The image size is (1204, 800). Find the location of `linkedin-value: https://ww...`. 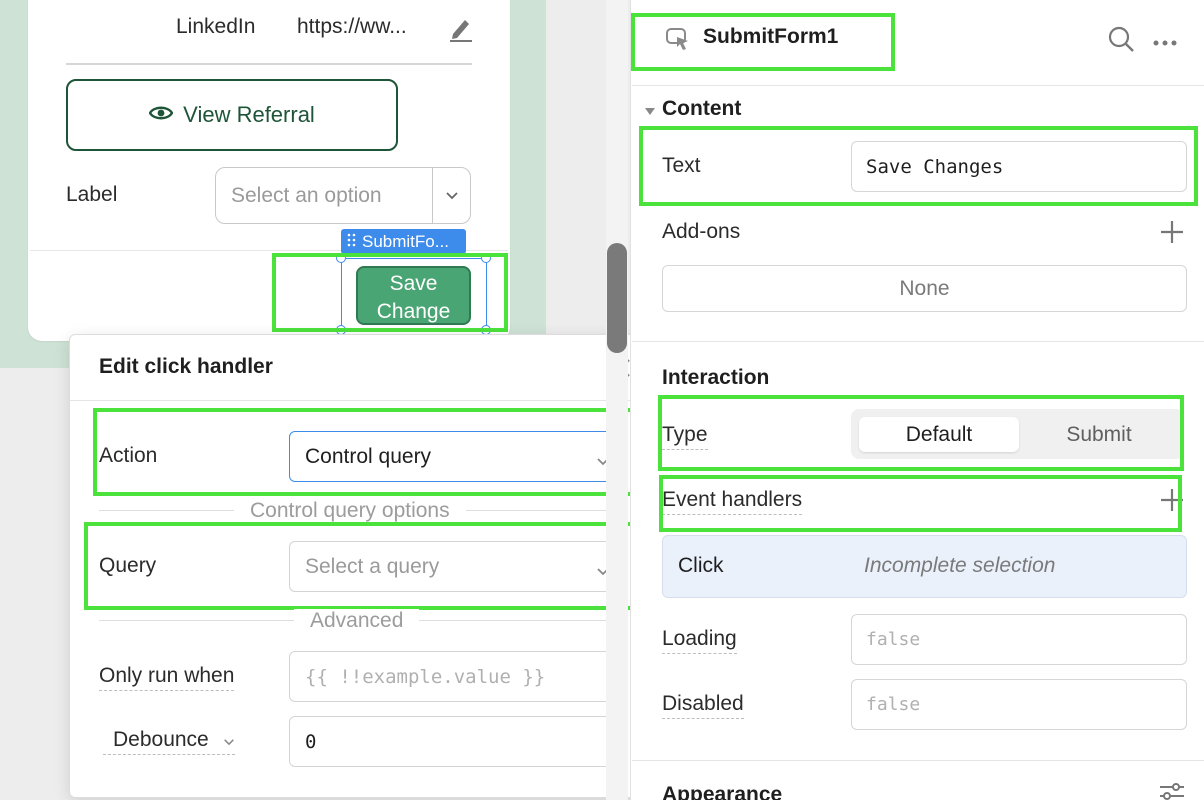

linkedin-value: https://ww... is located at coordinates (352, 27).